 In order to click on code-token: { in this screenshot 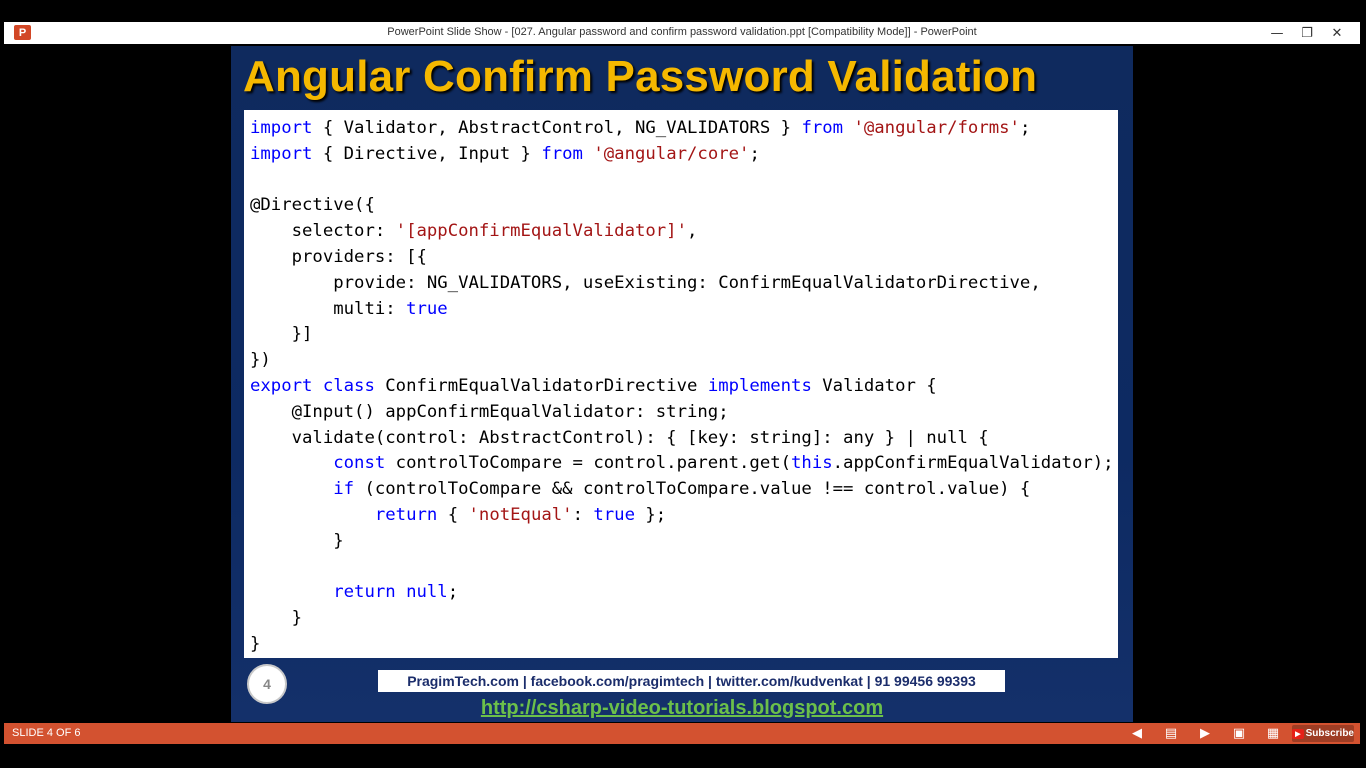, I will do `click(453, 514)`.